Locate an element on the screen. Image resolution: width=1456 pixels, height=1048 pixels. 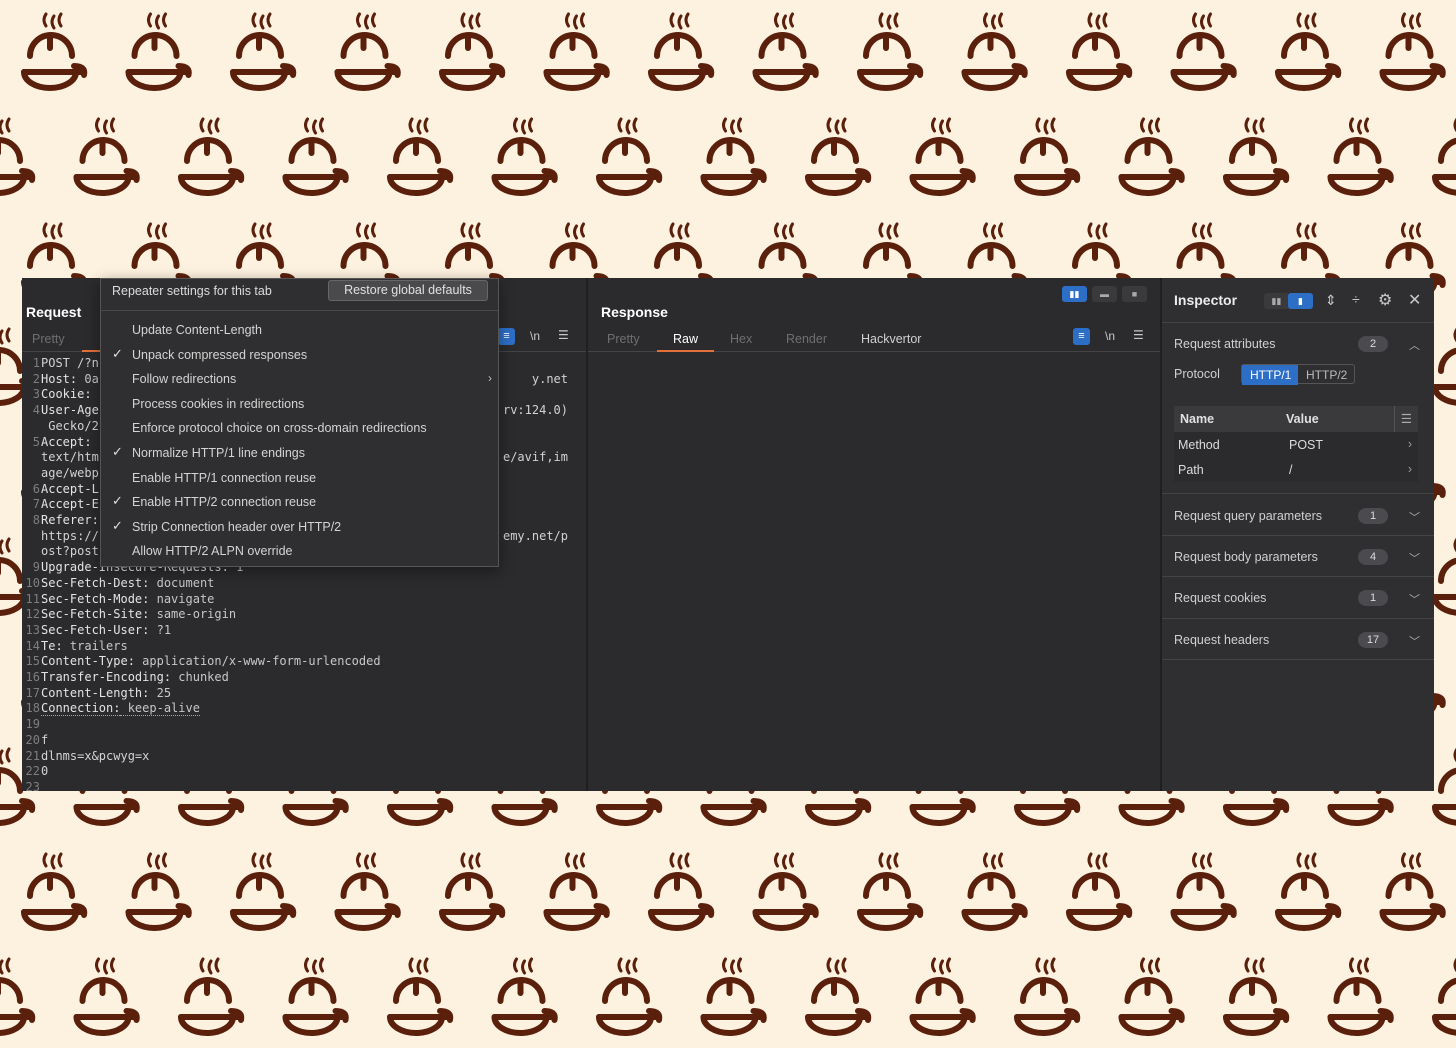
section-label: Request cookies is located at coordinates (1220, 598).